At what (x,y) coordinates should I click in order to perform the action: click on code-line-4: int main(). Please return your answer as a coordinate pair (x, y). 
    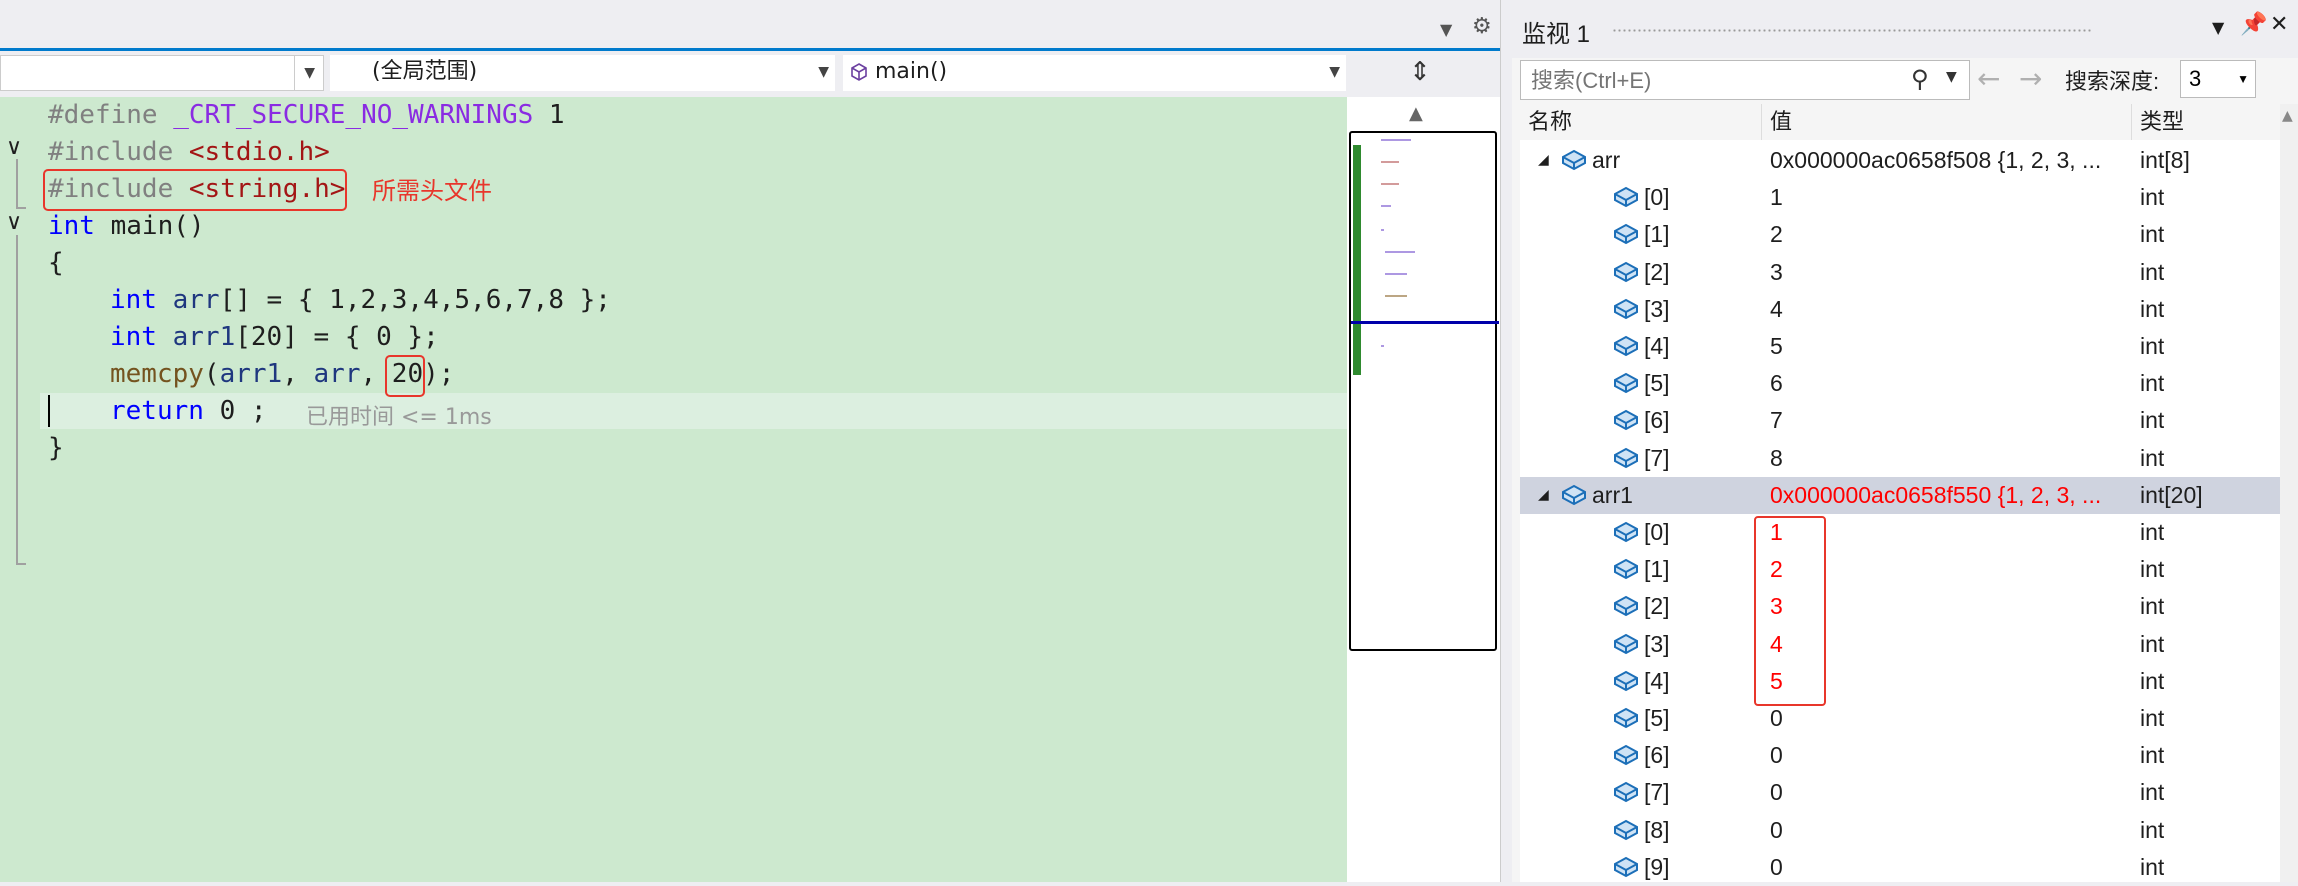
    Looking at the image, I should click on (126, 226).